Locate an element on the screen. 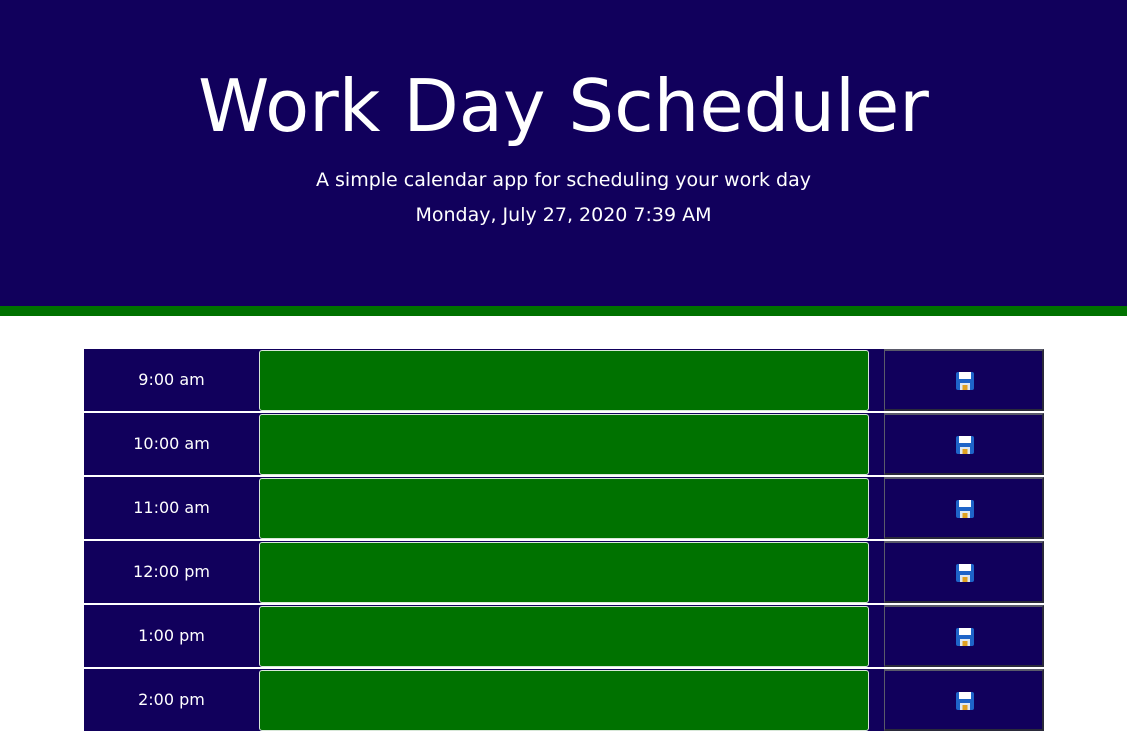 The height and width of the screenshot is (733, 1127). time-block-row: 2:00 pm is located at coordinates (564, 701).